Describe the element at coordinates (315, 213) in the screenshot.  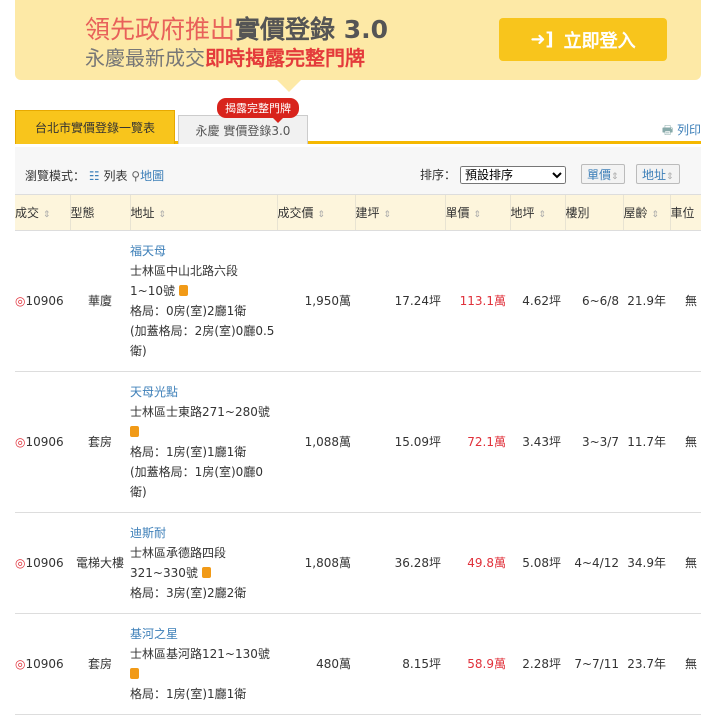
I see `column-header: 成交價 ⇕` at that location.